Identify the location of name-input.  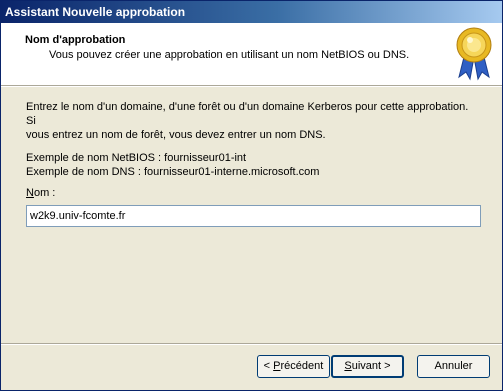
(253, 216).